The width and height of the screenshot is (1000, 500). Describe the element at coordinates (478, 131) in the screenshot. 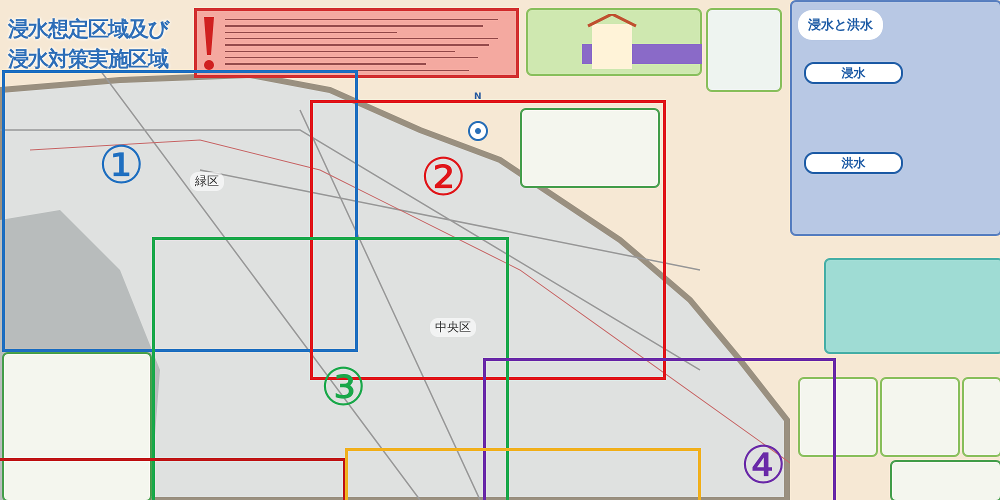

I see `compass-icon` at that location.